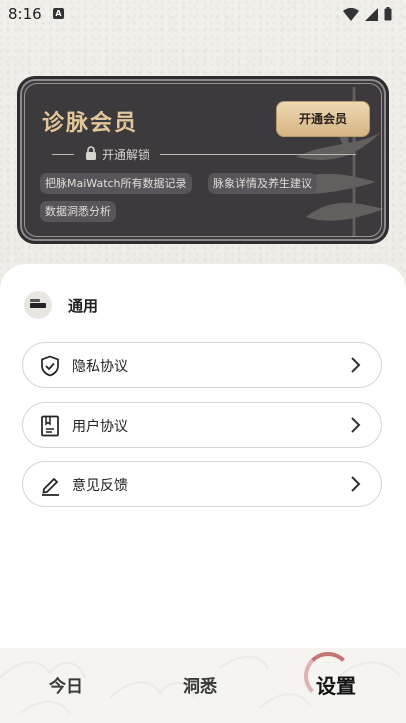 The height and width of the screenshot is (723, 406). Describe the element at coordinates (351, 14) in the screenshot. I see `wifi-icon` at that location.